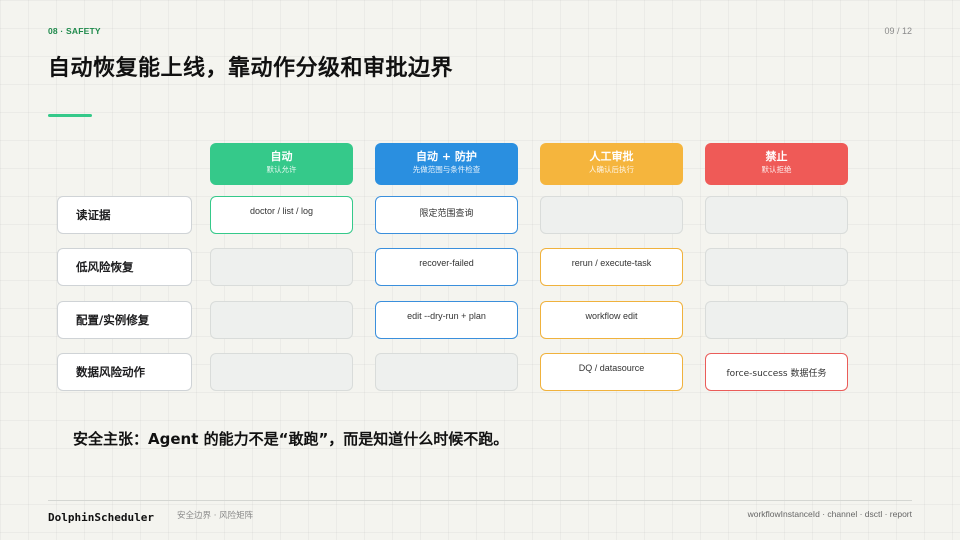 This screenshot has width=960, height=540. I want to click on column-header-auto-guarded: 自动 + 防护 先做范围与条件检查, so click(446, 164).